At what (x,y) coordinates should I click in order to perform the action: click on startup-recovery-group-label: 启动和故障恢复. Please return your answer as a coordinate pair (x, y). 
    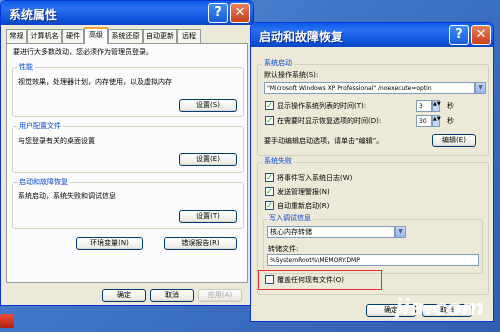
    Looking at the image, I should click on (43, 182).